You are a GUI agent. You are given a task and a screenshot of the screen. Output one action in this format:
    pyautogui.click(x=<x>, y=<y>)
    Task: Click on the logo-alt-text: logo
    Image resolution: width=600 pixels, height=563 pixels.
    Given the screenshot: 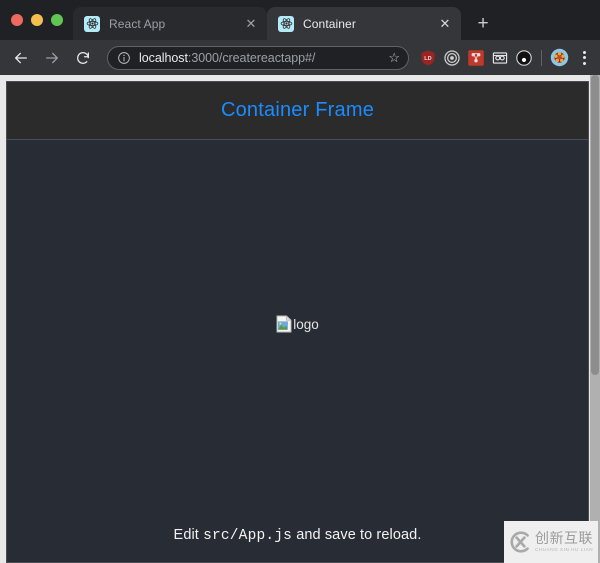 What is the action you would take?
    pyautogui.click(x=306, y=324)
    